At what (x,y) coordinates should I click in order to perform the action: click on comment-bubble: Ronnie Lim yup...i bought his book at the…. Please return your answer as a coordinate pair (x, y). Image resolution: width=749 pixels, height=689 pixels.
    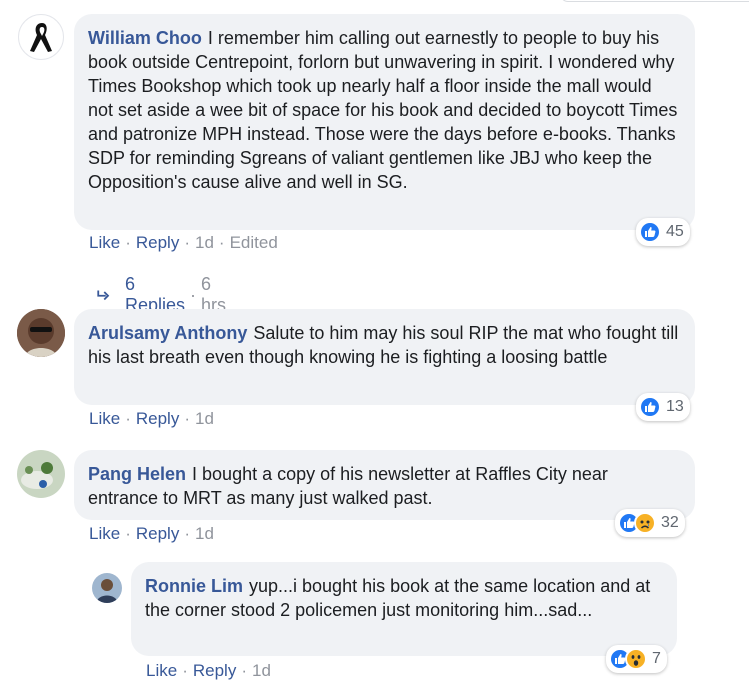
    Looking at the image, I should click on (404, 609).